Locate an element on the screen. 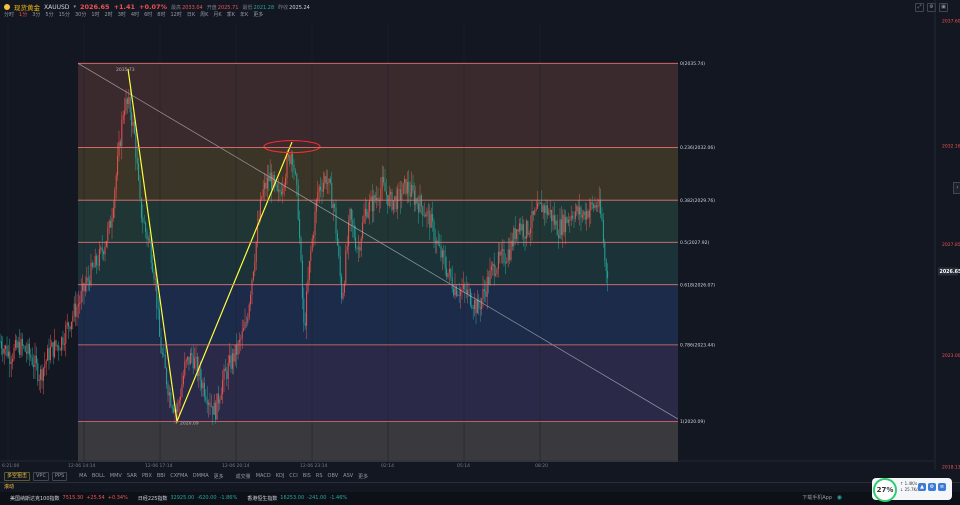  gear-icon: ⚙ is located at coordinates (932, 487).